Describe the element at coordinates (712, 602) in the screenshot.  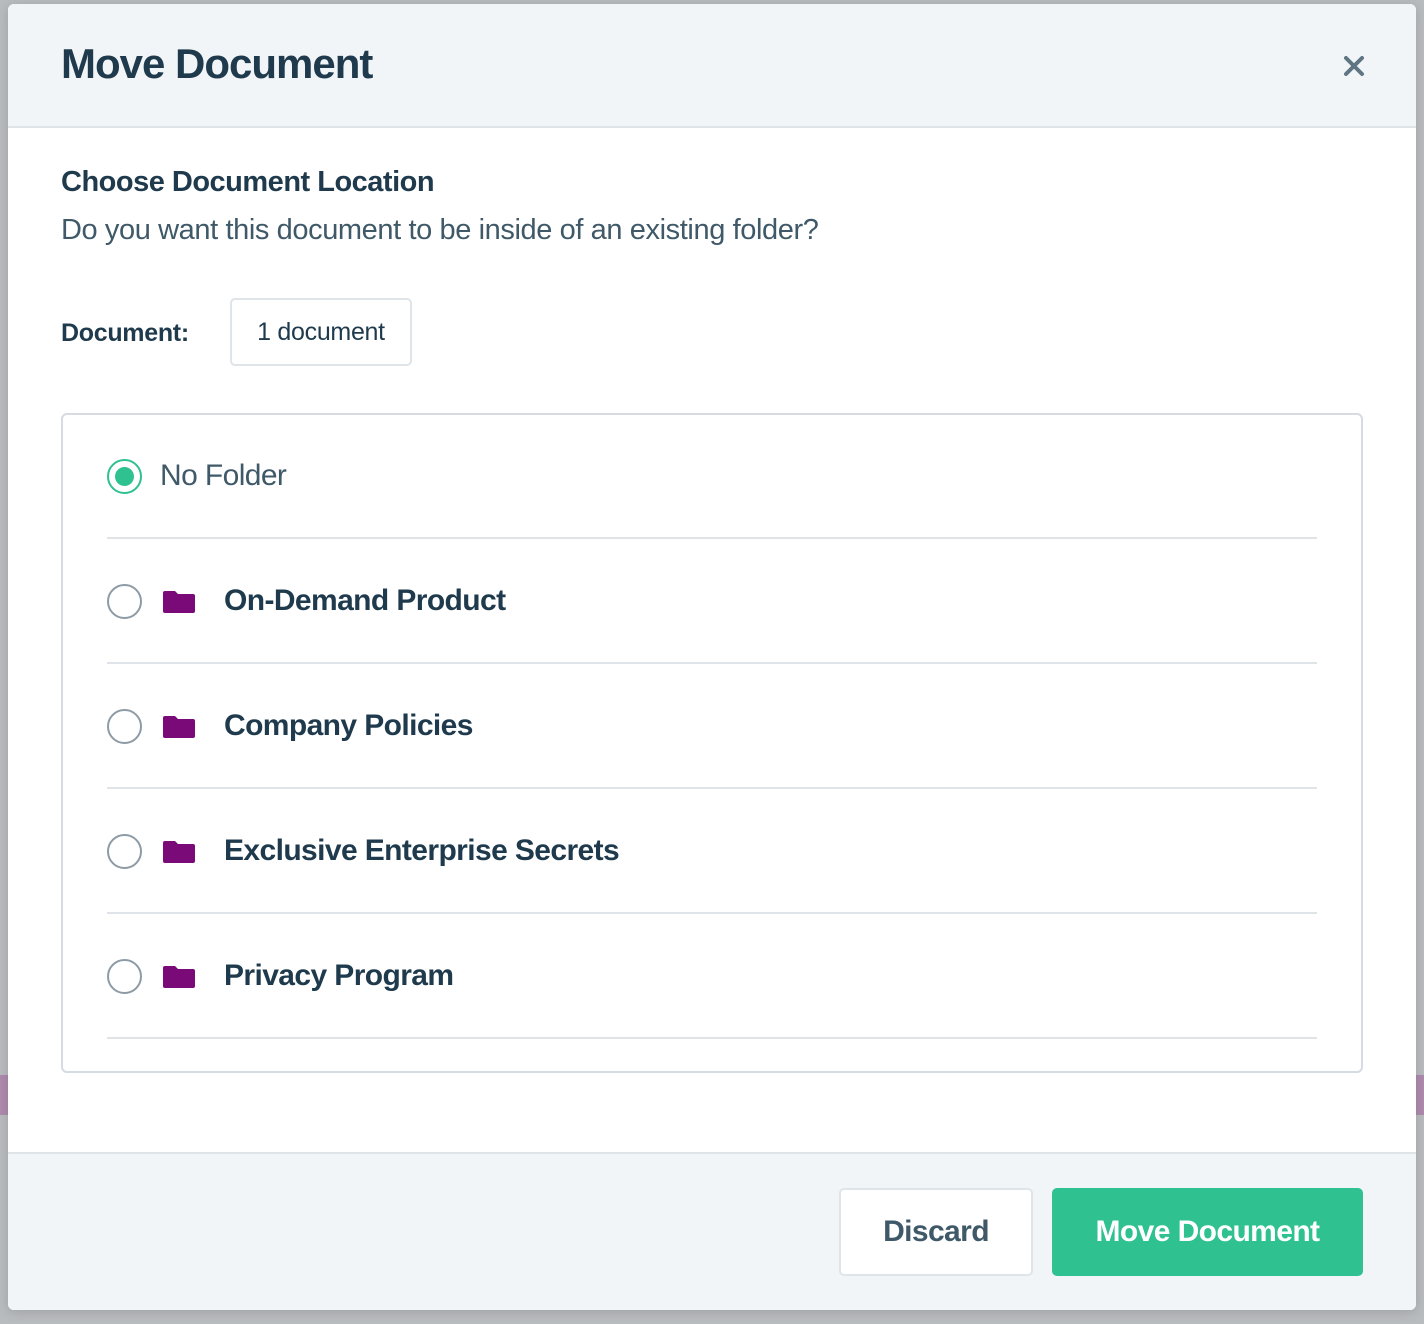
I see `folder-option-on-demand-product: On-Demand Product` at that location.